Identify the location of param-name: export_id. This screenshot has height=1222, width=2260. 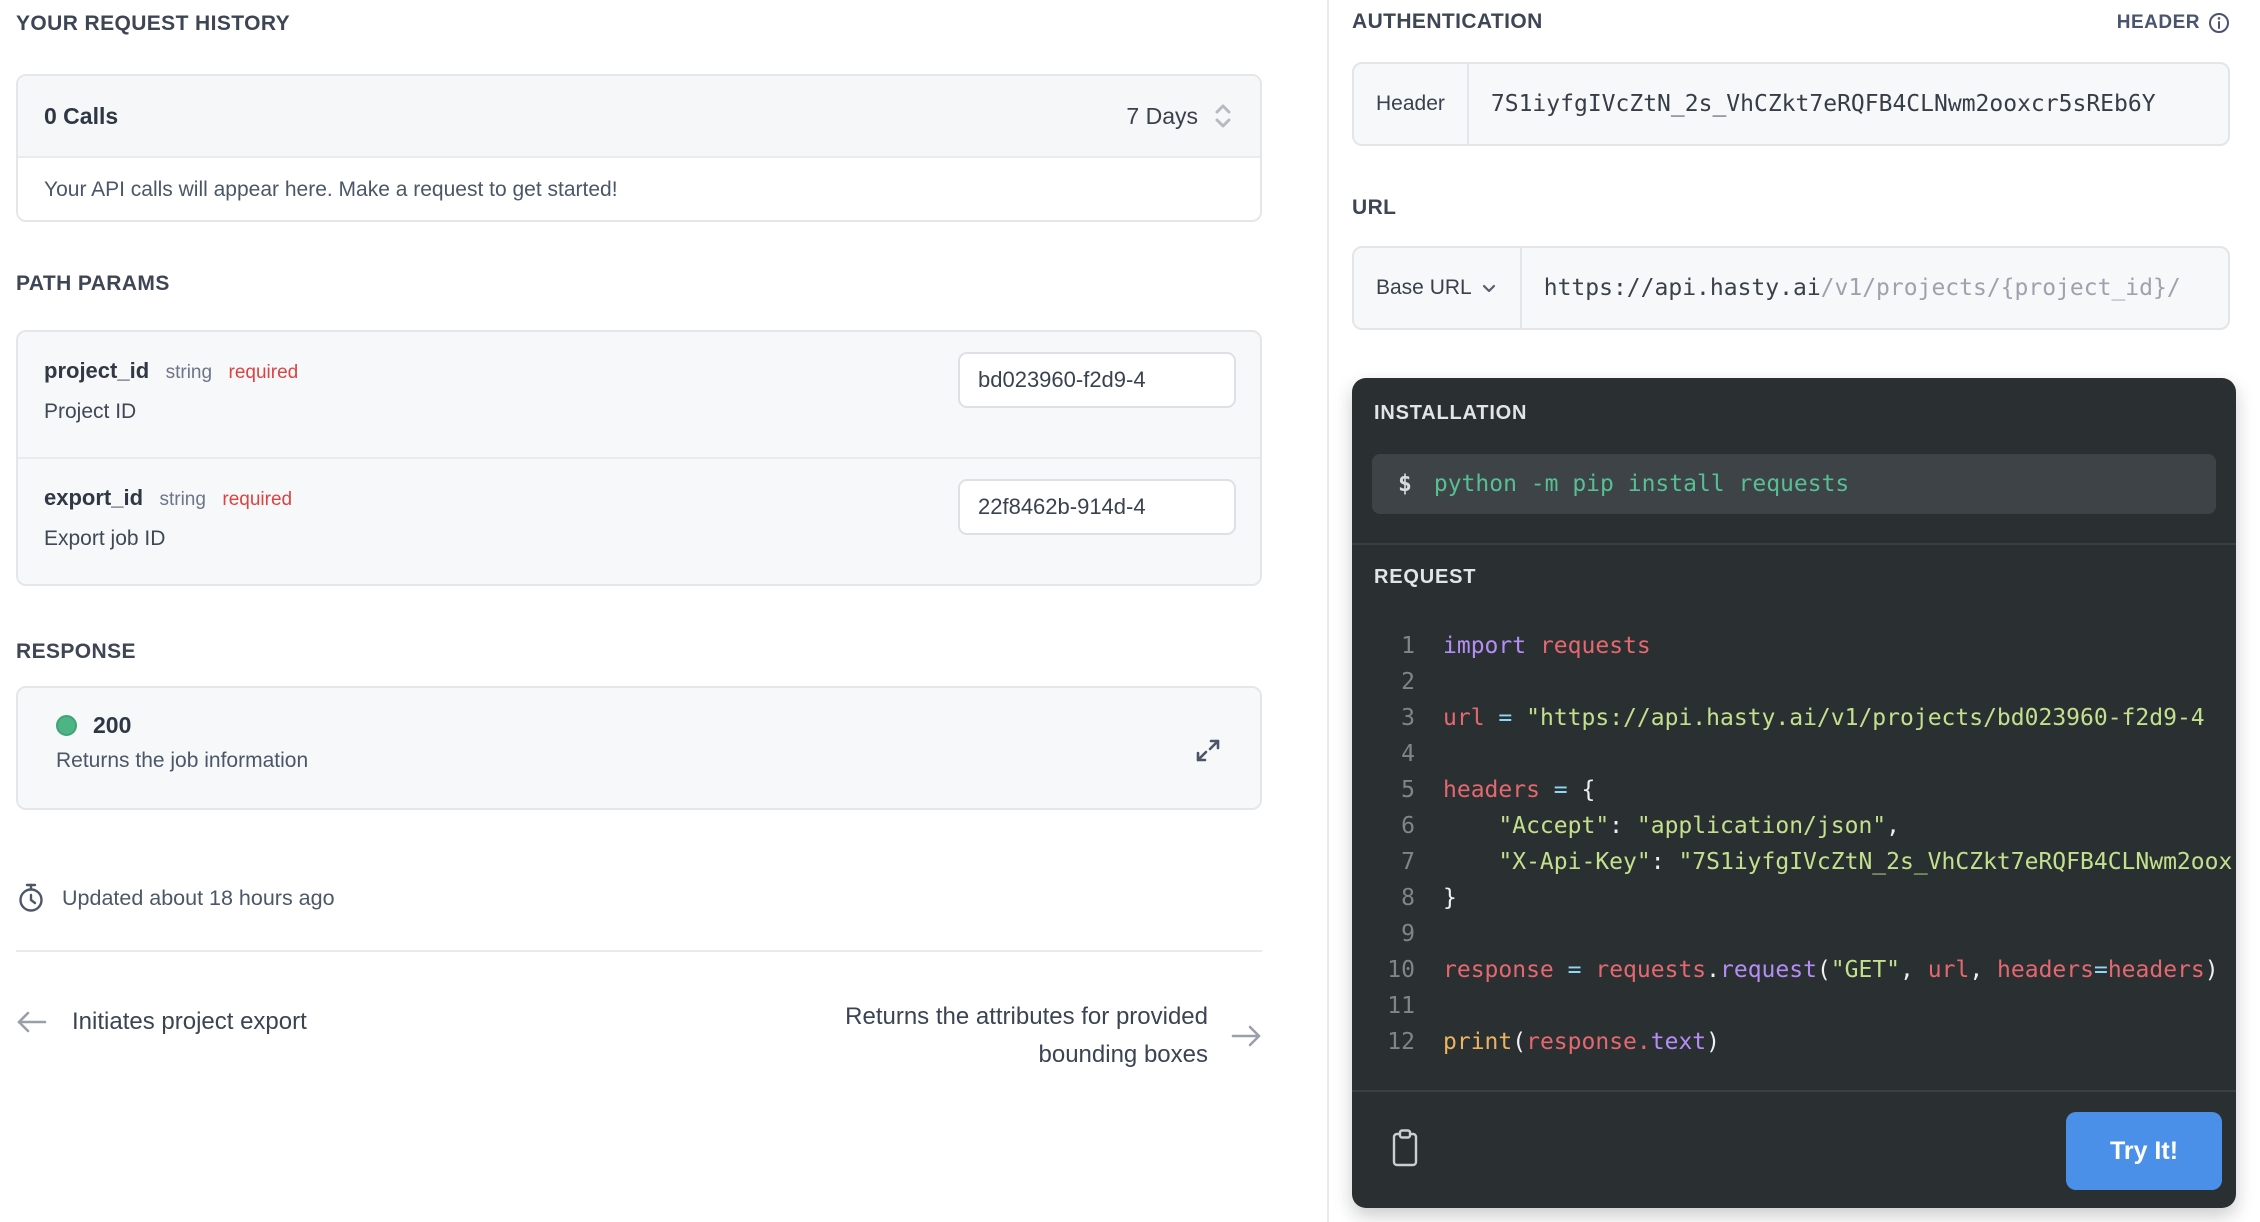
(94, 497).